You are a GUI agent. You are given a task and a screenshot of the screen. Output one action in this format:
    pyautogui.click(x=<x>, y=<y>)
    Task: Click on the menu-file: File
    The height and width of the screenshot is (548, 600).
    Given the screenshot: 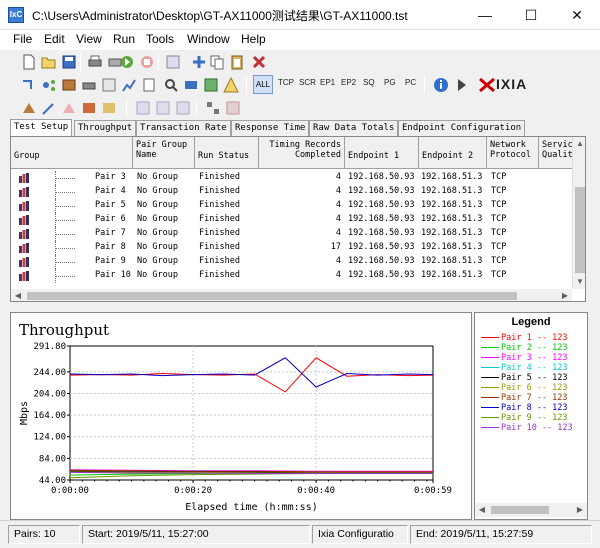 What is the action you would take?
    pyautogui.click(x=22, y=39)
    